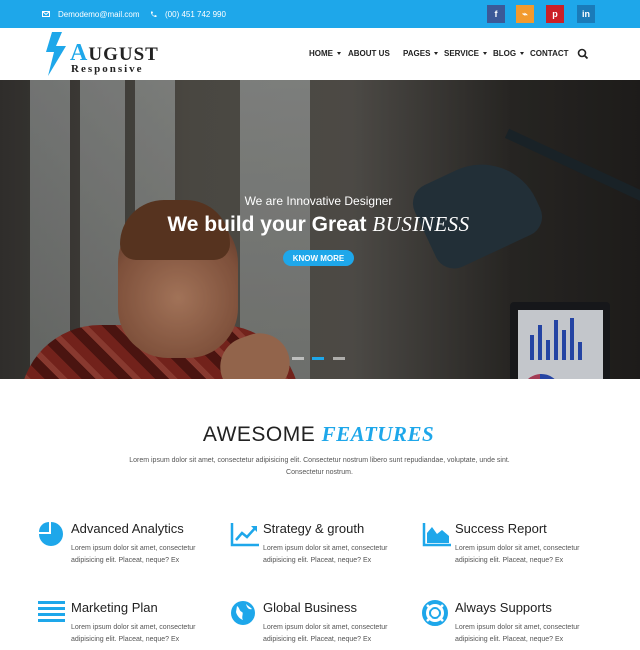 Image resolution: width=640 pixels, height=650 pixels. What do you see at coordinates (586, 14) in the screenshot?
I see `linkedin-icon: in` at bounding box center [586, 14].